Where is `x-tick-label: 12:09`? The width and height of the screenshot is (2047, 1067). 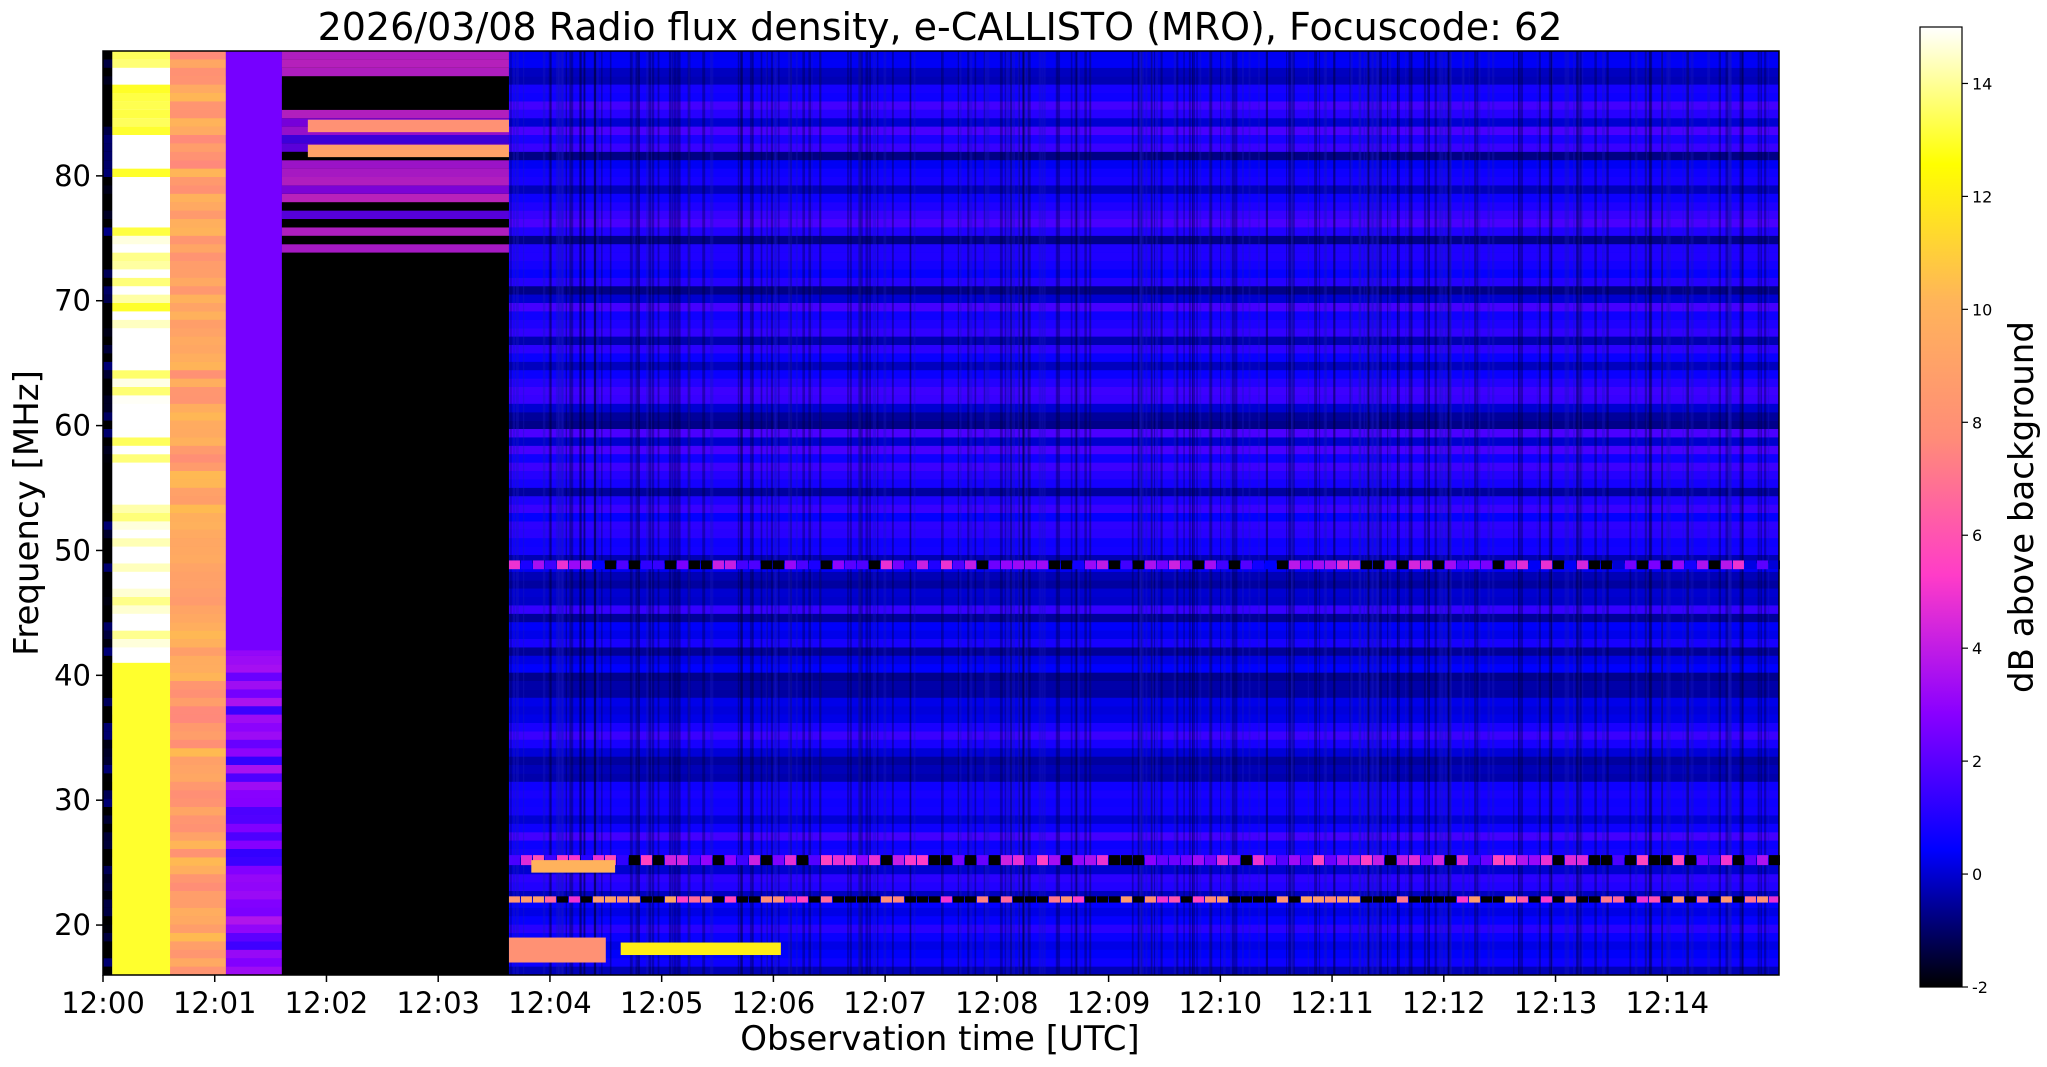 x-tick-label: 12:09 is located at coordinates (1109, 1003).